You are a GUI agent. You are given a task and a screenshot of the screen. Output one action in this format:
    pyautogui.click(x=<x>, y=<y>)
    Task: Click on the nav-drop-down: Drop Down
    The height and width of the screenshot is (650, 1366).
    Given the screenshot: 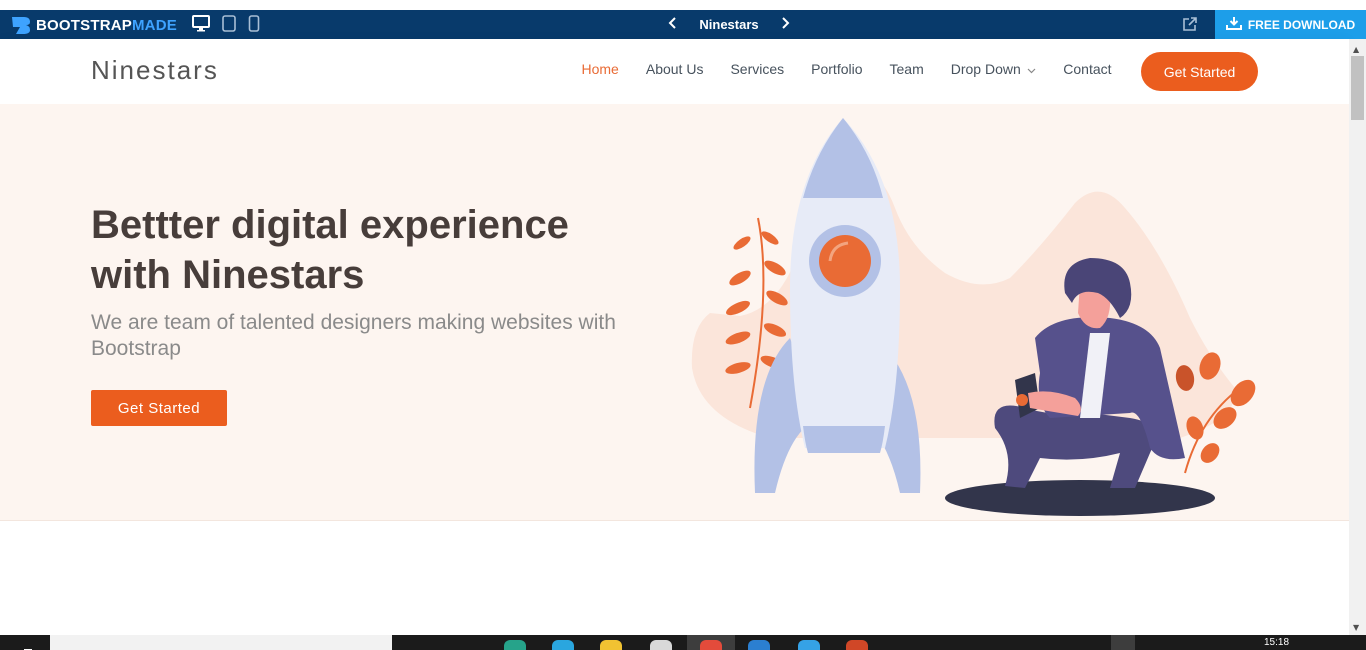 What is the action you would take?
    pyautogui.click(x=993, y=69)
    